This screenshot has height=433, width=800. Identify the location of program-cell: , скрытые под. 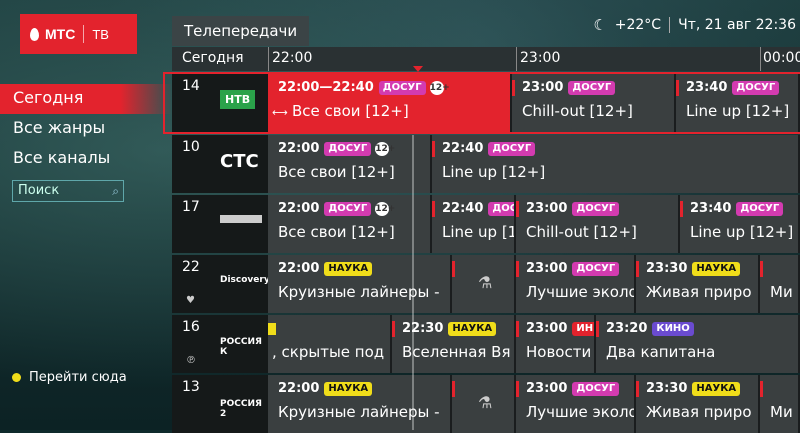
(330, 344).